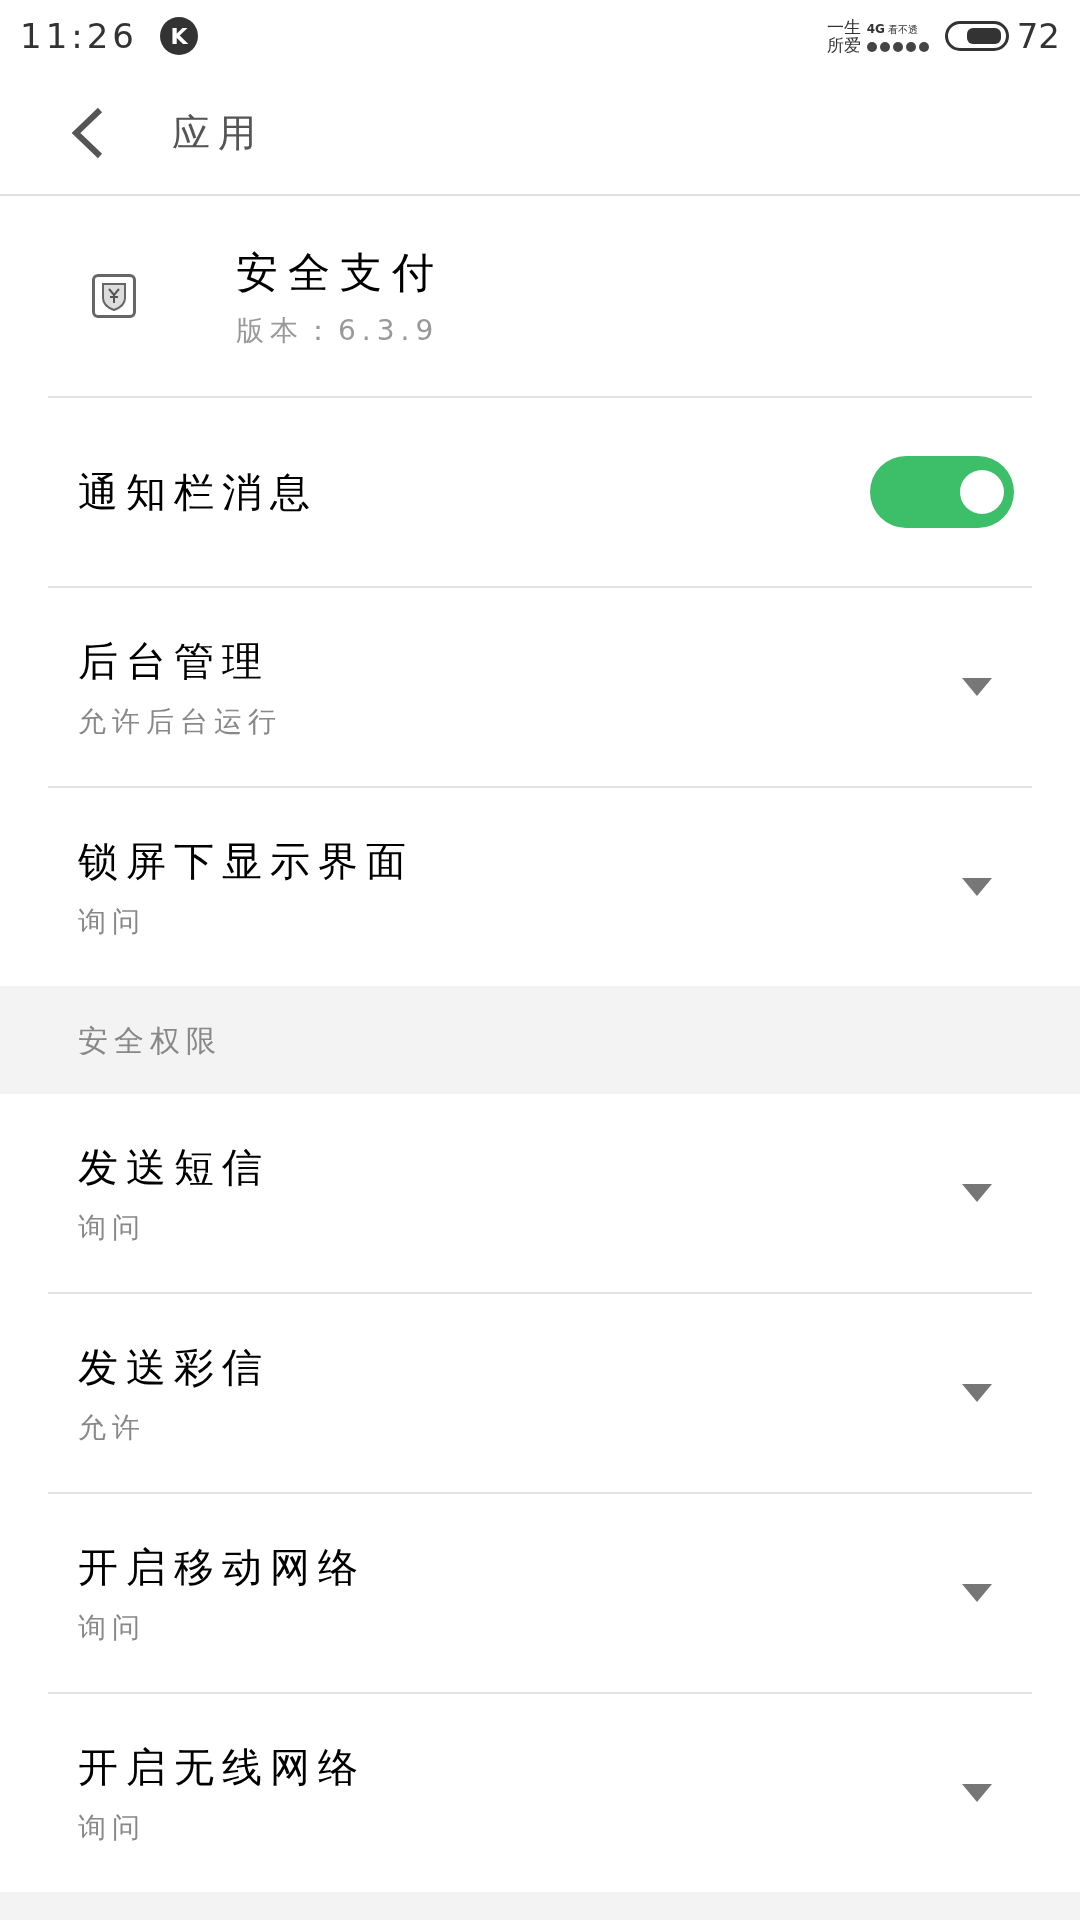  What do you see at coordinates (976, 36) in the screenshot?
I see `battery-icon` at bounding box center [976, 36].